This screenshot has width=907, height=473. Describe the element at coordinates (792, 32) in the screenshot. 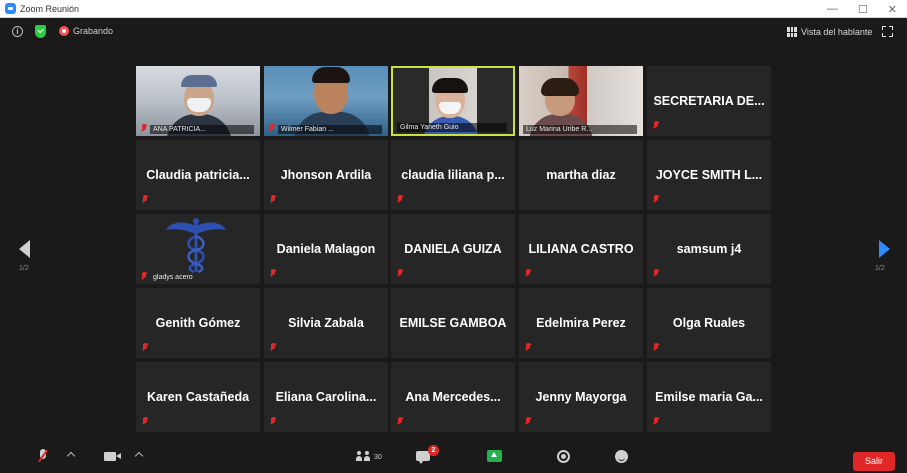

I see `grid-view-icon` at that location.